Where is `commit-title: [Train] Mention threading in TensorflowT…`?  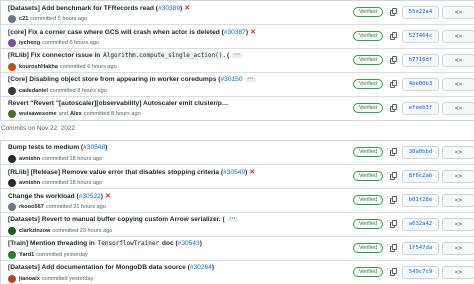 commit-title: [Train] Mention threading in TensorflowT… is located at coordinates (105, 243).